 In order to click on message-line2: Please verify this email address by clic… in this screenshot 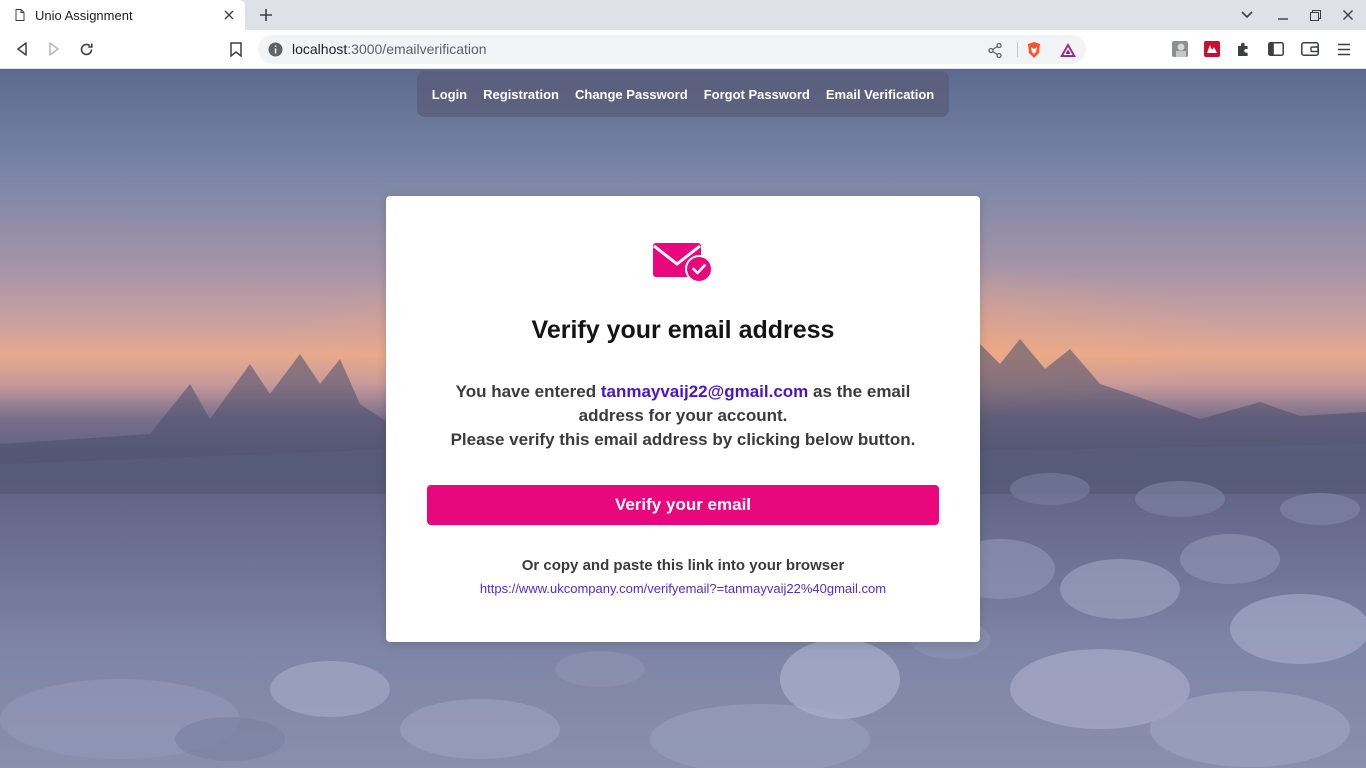, I will do `click(683, 439)`.